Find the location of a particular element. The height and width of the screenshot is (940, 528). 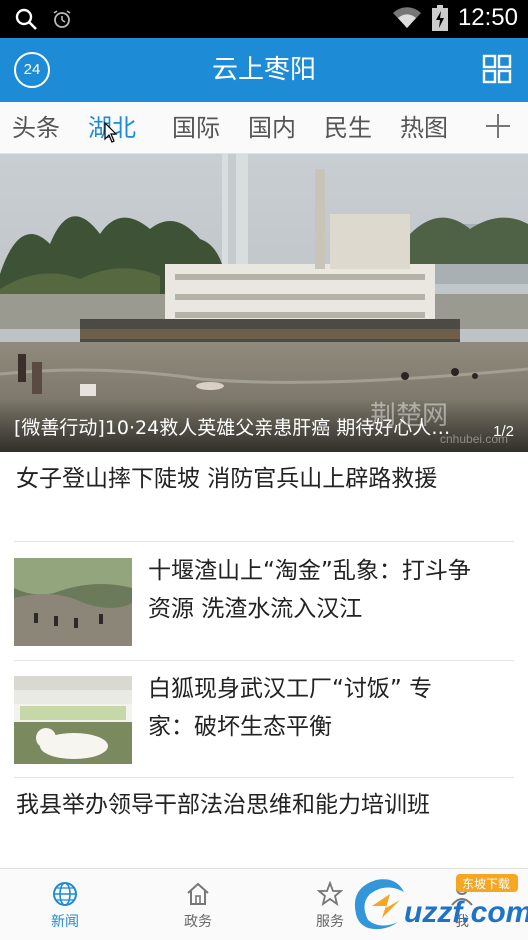

nav-label: 政务 is located at coordinates (198, 922).